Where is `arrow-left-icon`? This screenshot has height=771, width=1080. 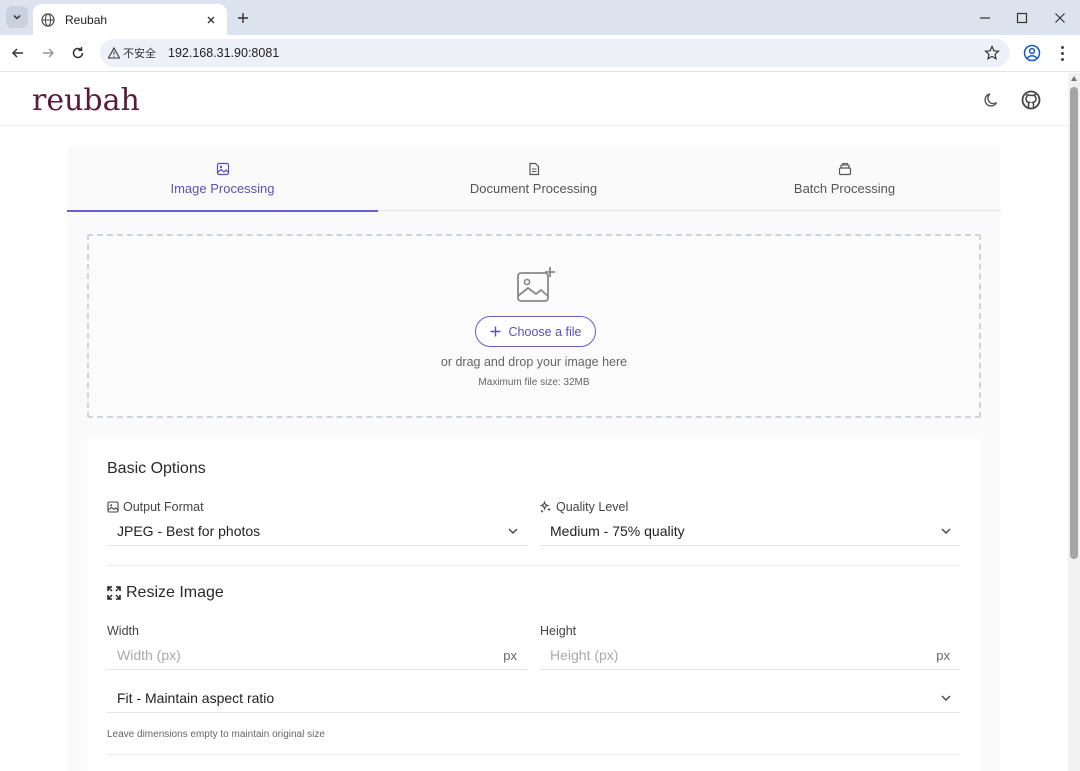 arrow-left-icon is located at coordinates (17, 53).